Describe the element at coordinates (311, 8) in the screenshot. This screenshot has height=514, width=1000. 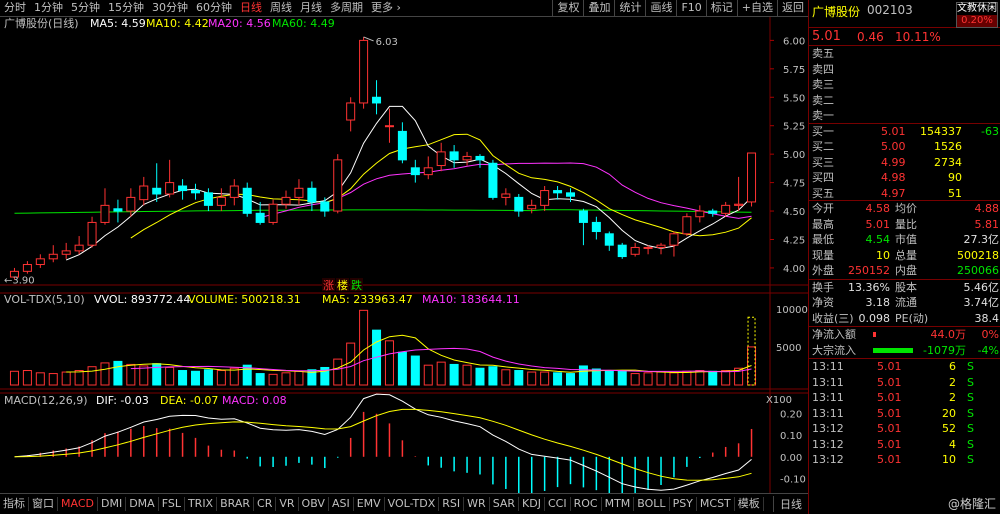
I see `period-tab-8: 月线` at that location.